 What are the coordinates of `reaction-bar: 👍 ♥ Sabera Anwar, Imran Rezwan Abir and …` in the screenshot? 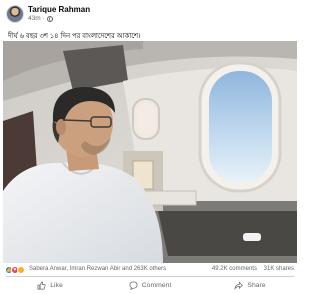 It's located at (150, 269).